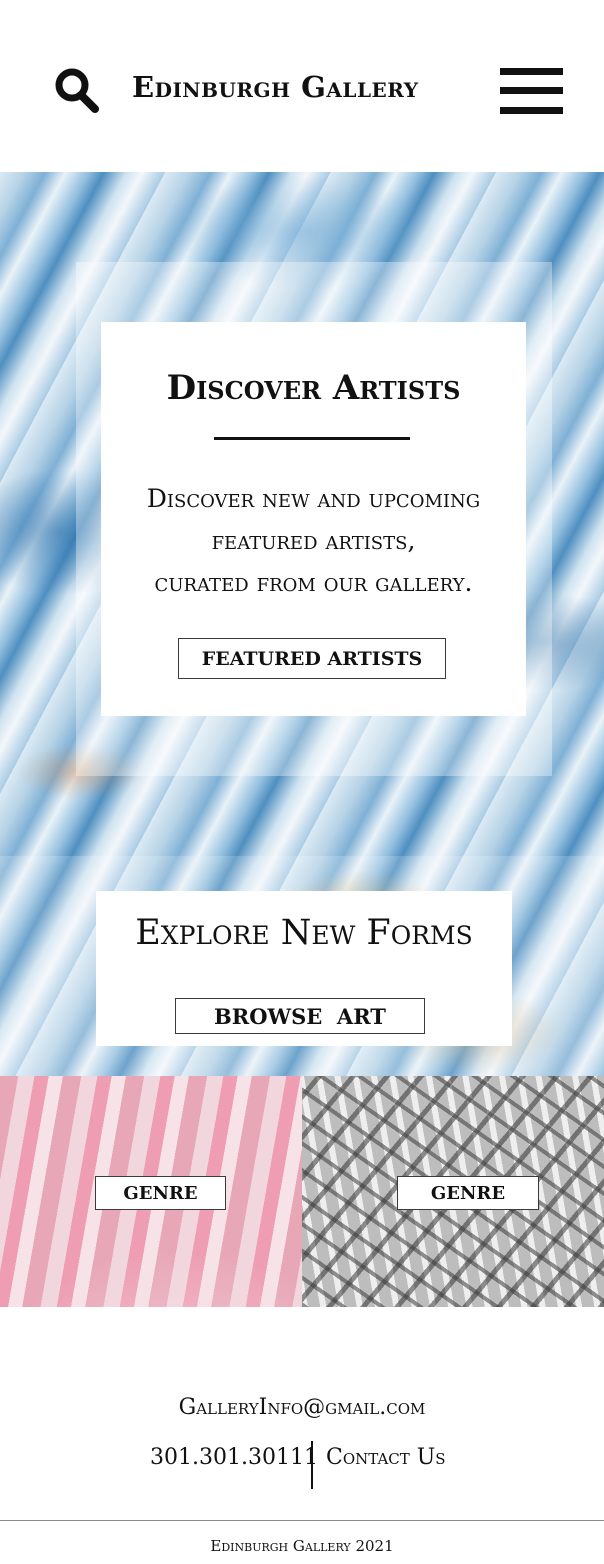 The image size is (604, 1564). I want to click on site-brand: Edinburgh Gallery, so click(302, 87).